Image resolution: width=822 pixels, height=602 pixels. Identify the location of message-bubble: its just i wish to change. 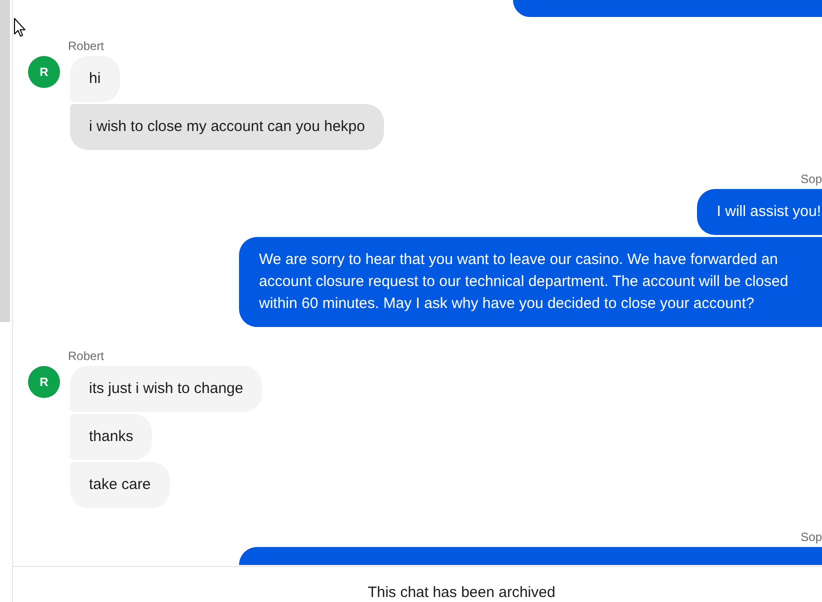
(166, 389).